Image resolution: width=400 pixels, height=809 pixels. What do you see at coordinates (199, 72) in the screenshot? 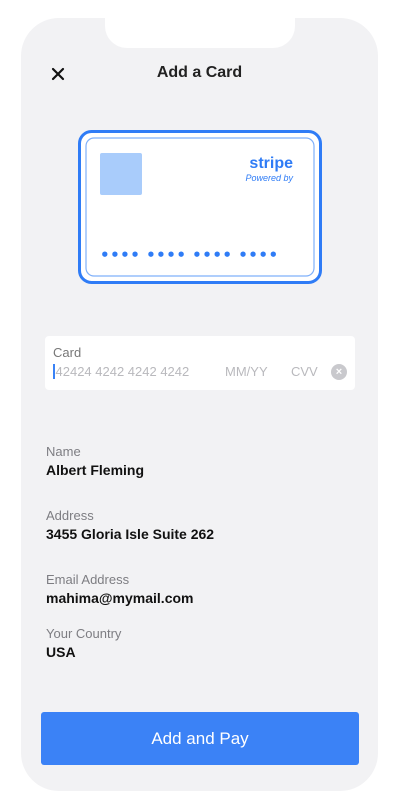
I see `page-title: Add a Card` at bounding box center [199, 72].